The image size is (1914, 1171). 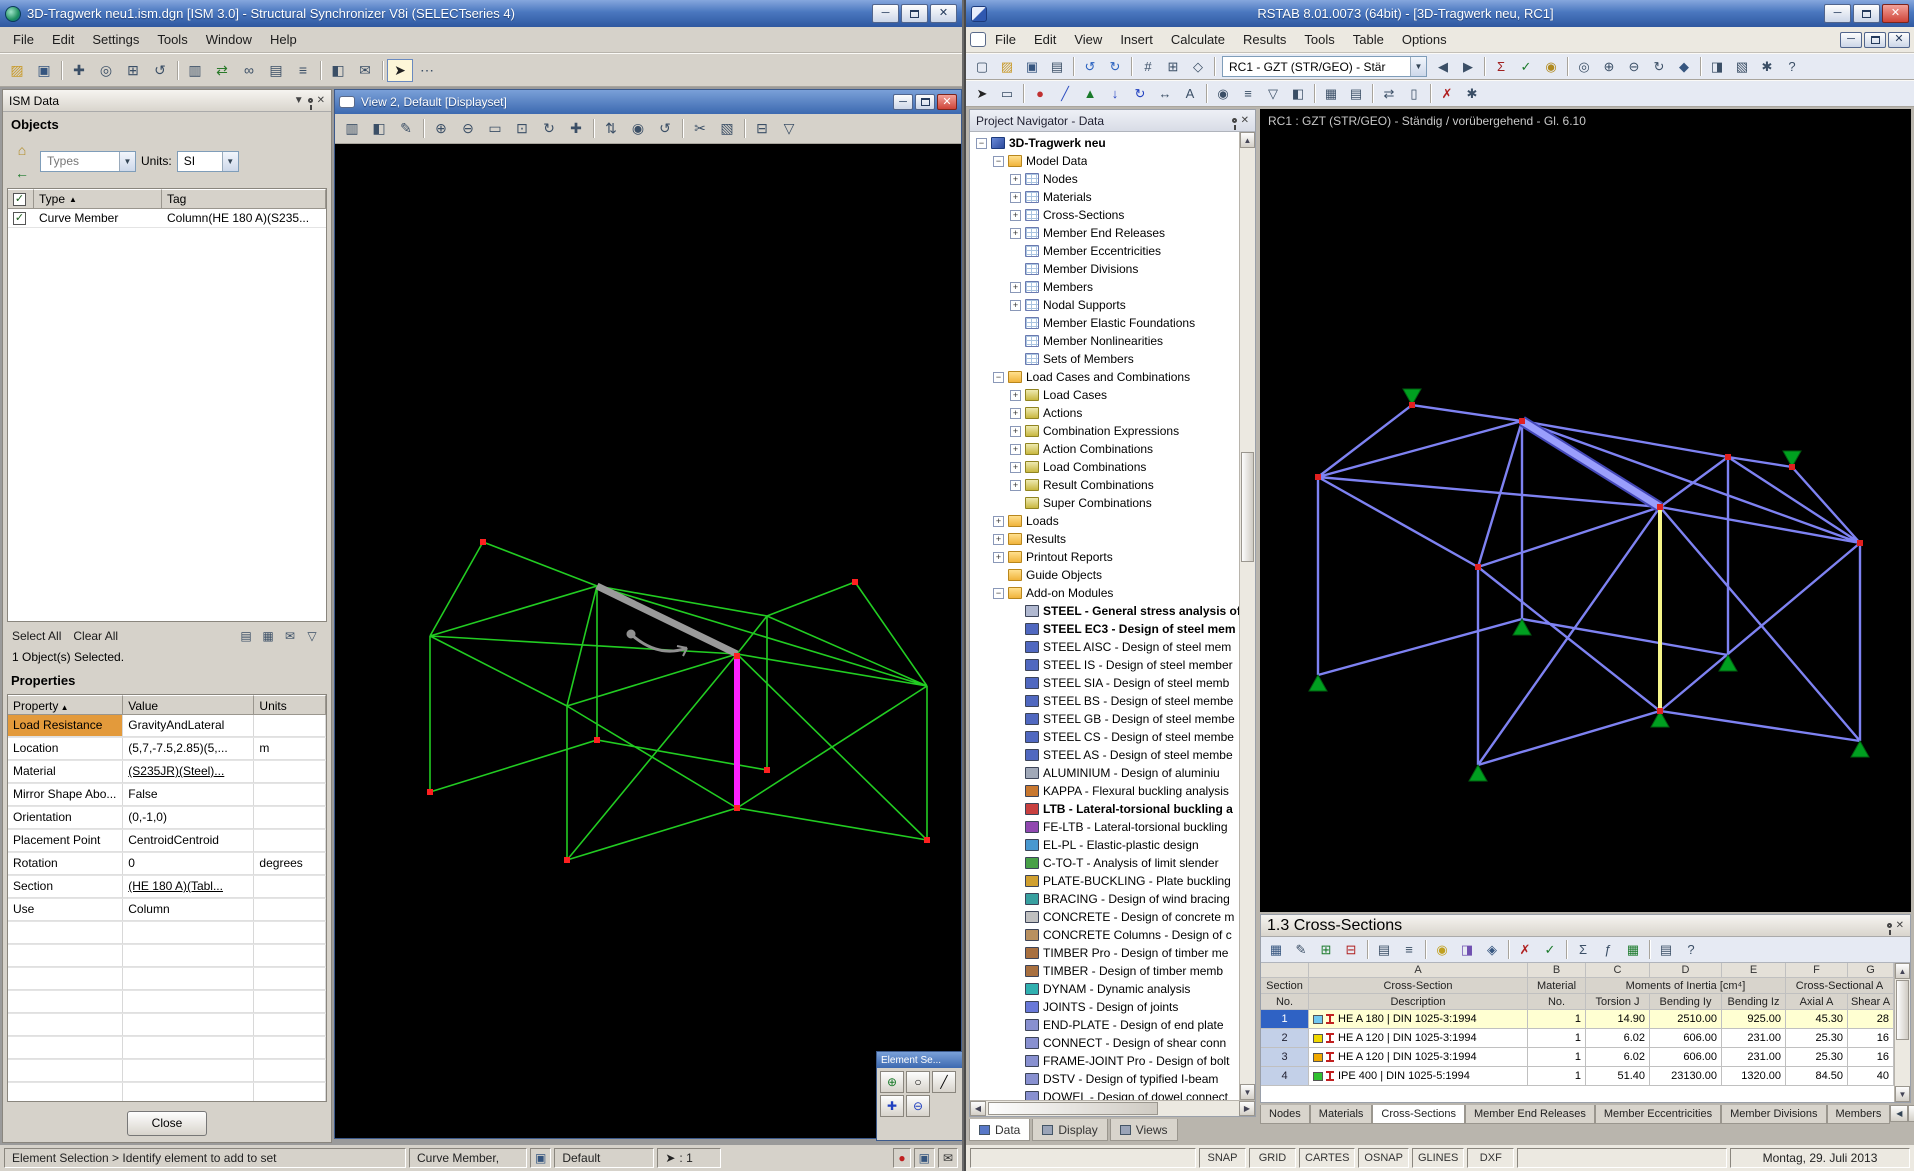 I want to click on new-view-icon: ◧, so click(x=338, y=70).